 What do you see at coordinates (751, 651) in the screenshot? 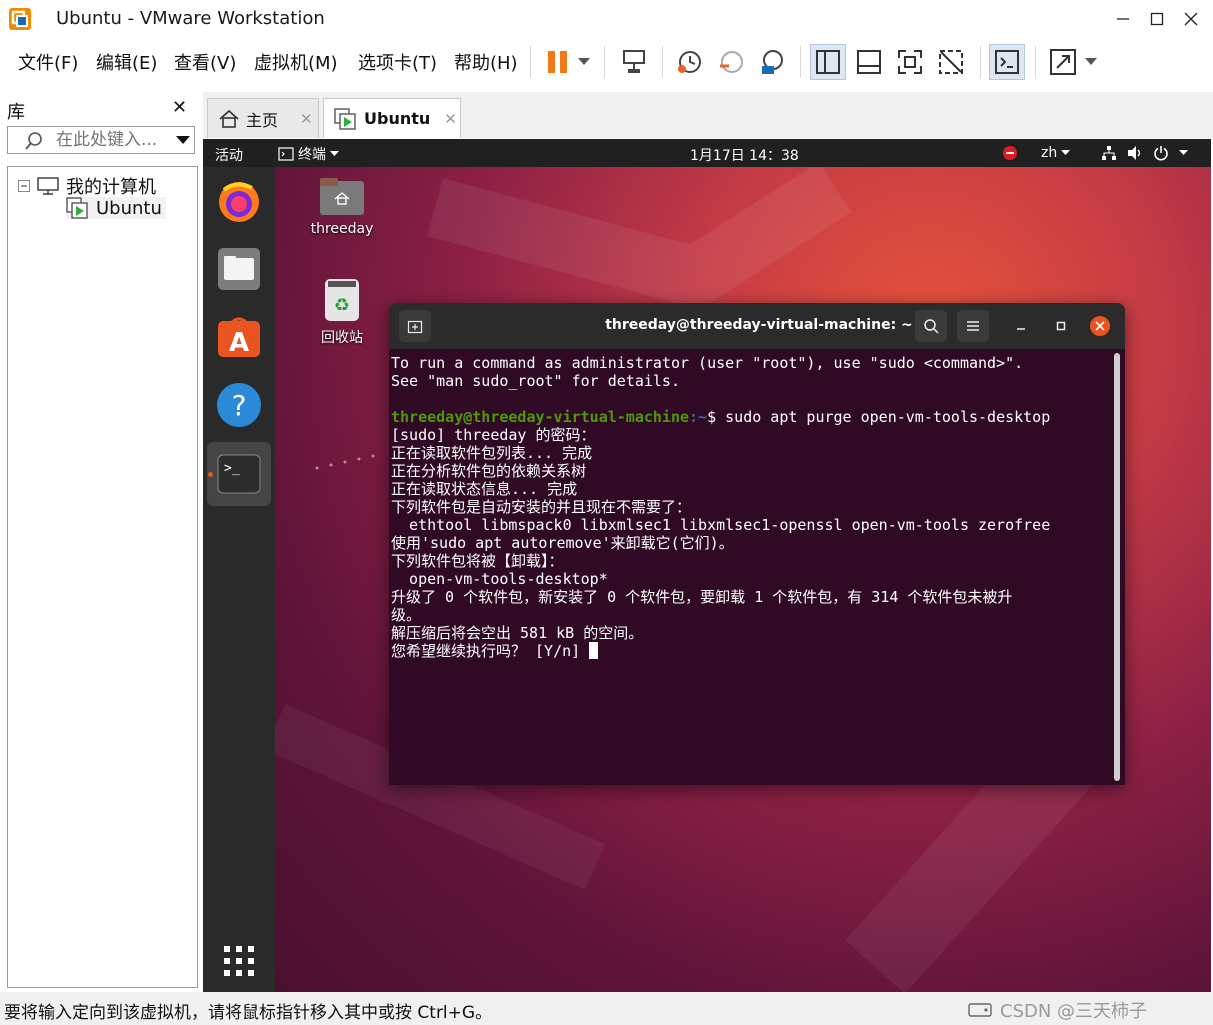
I see `terminal-input-line: 您希望继续执行吗？ [Y/n]` at bounding box center [751, 651].